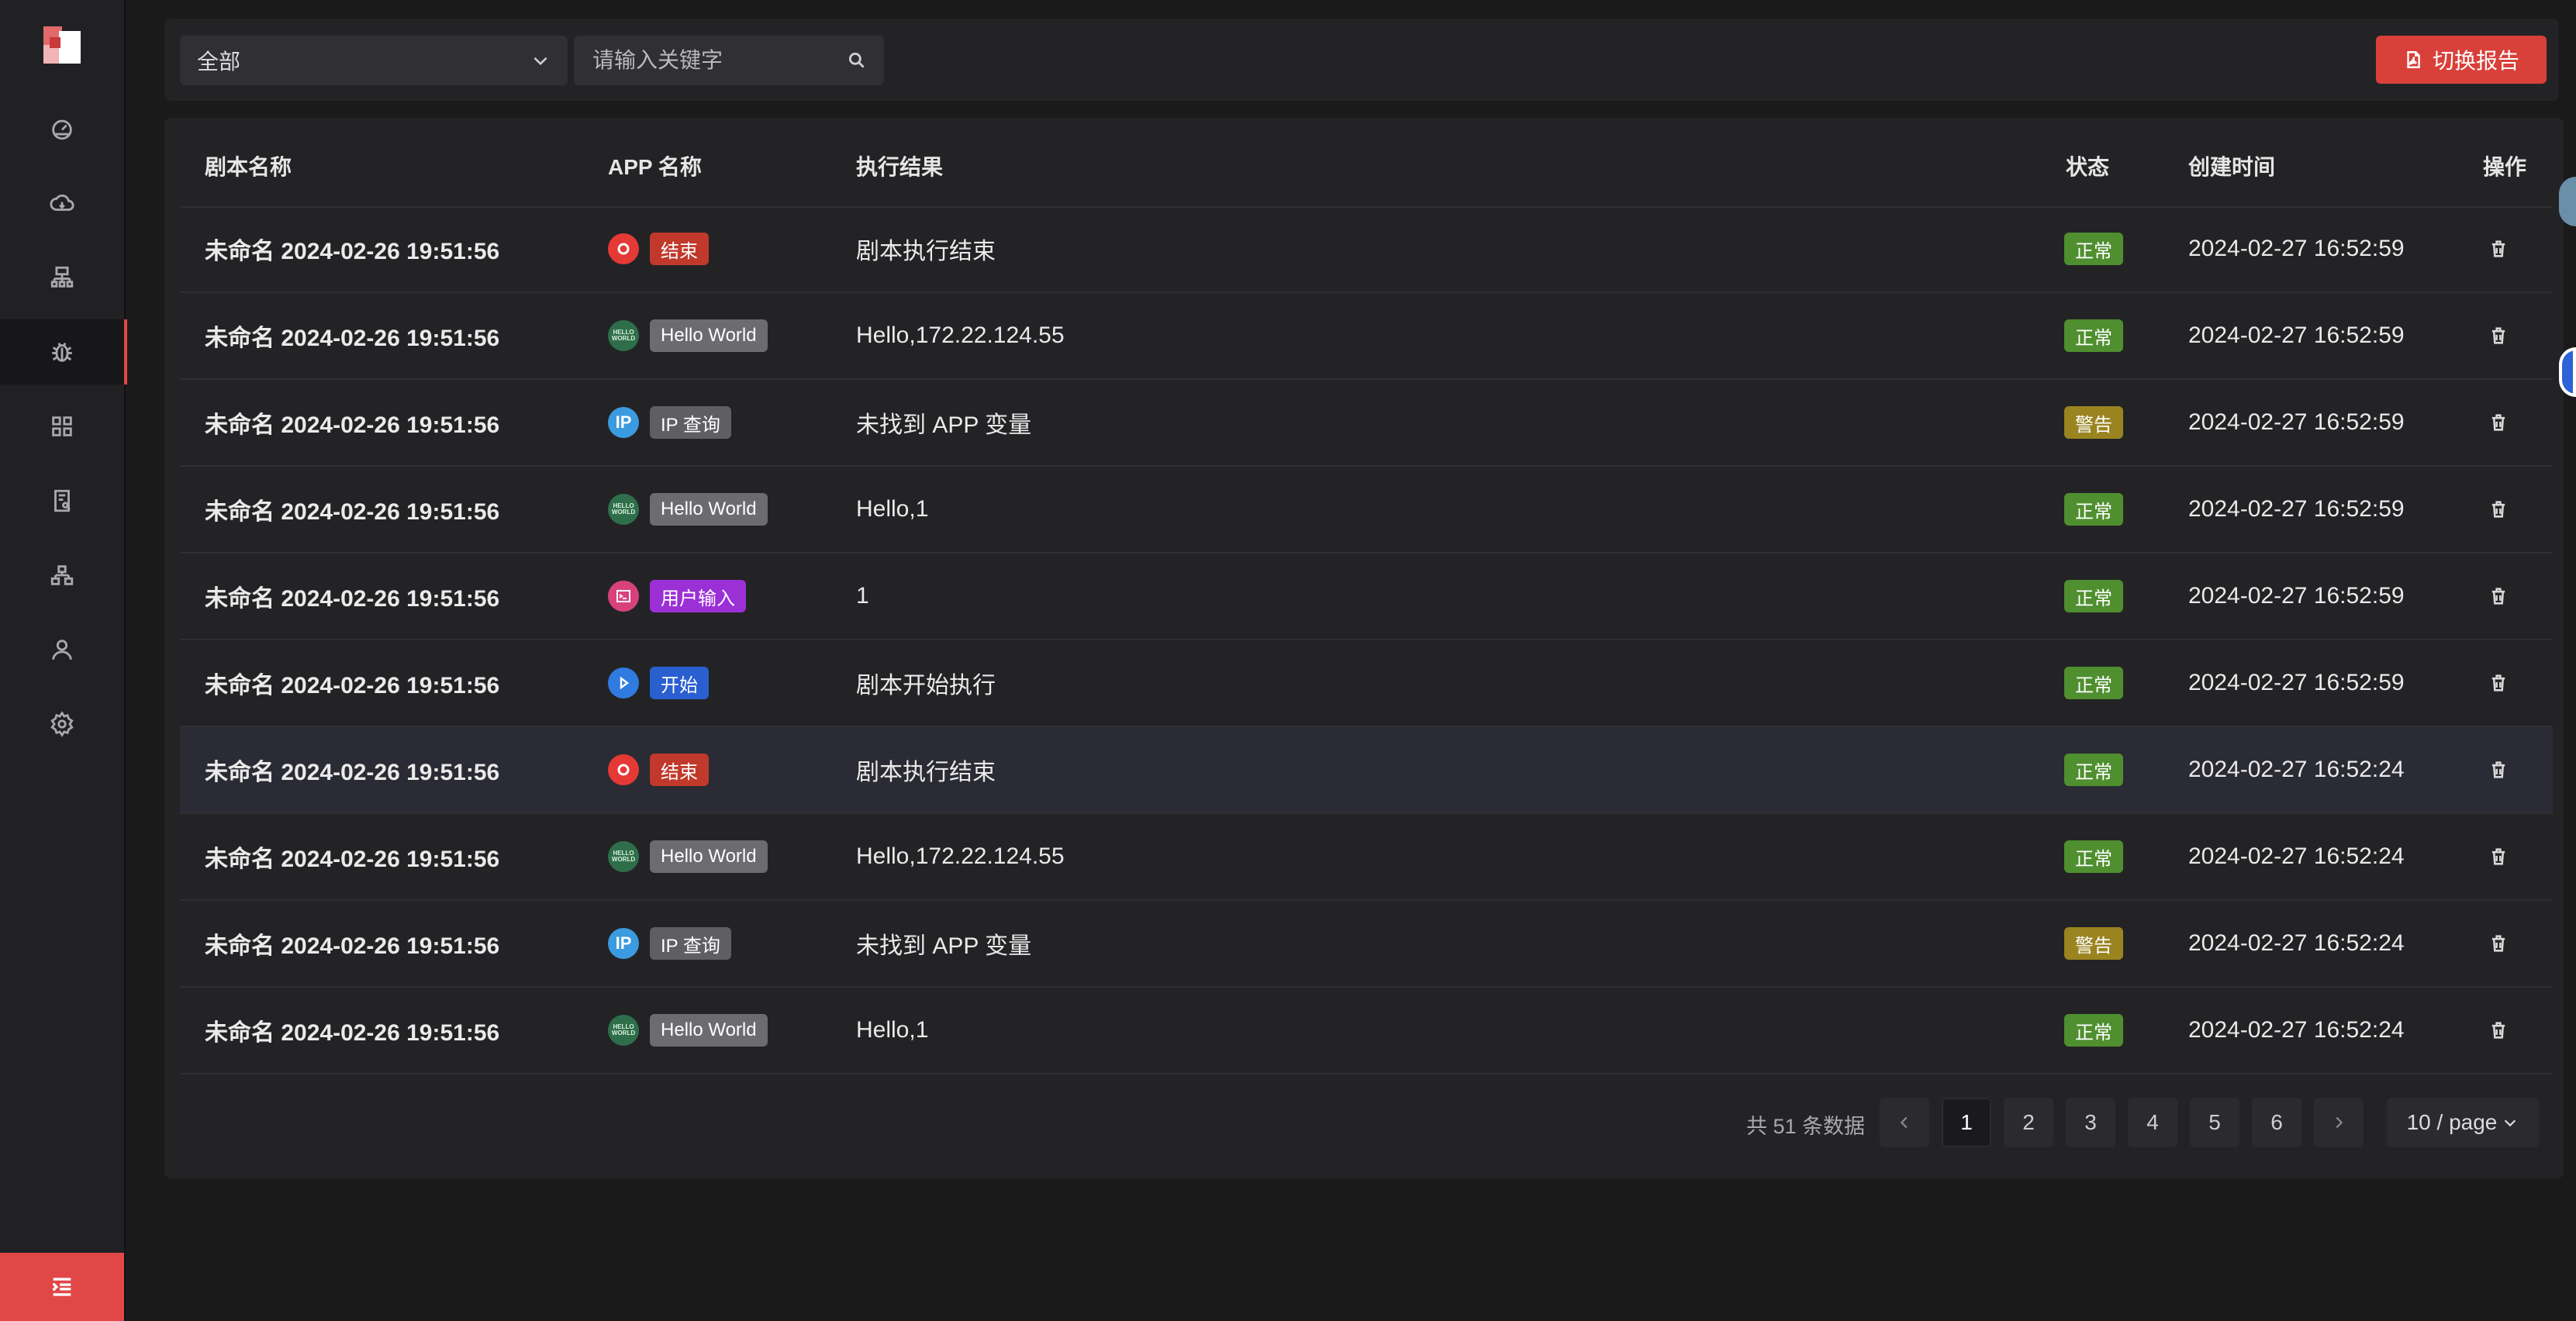  Describe the element at coordinates (2276, 1122) in the screenshot. I see `pagination-page-6: 6` at that location.